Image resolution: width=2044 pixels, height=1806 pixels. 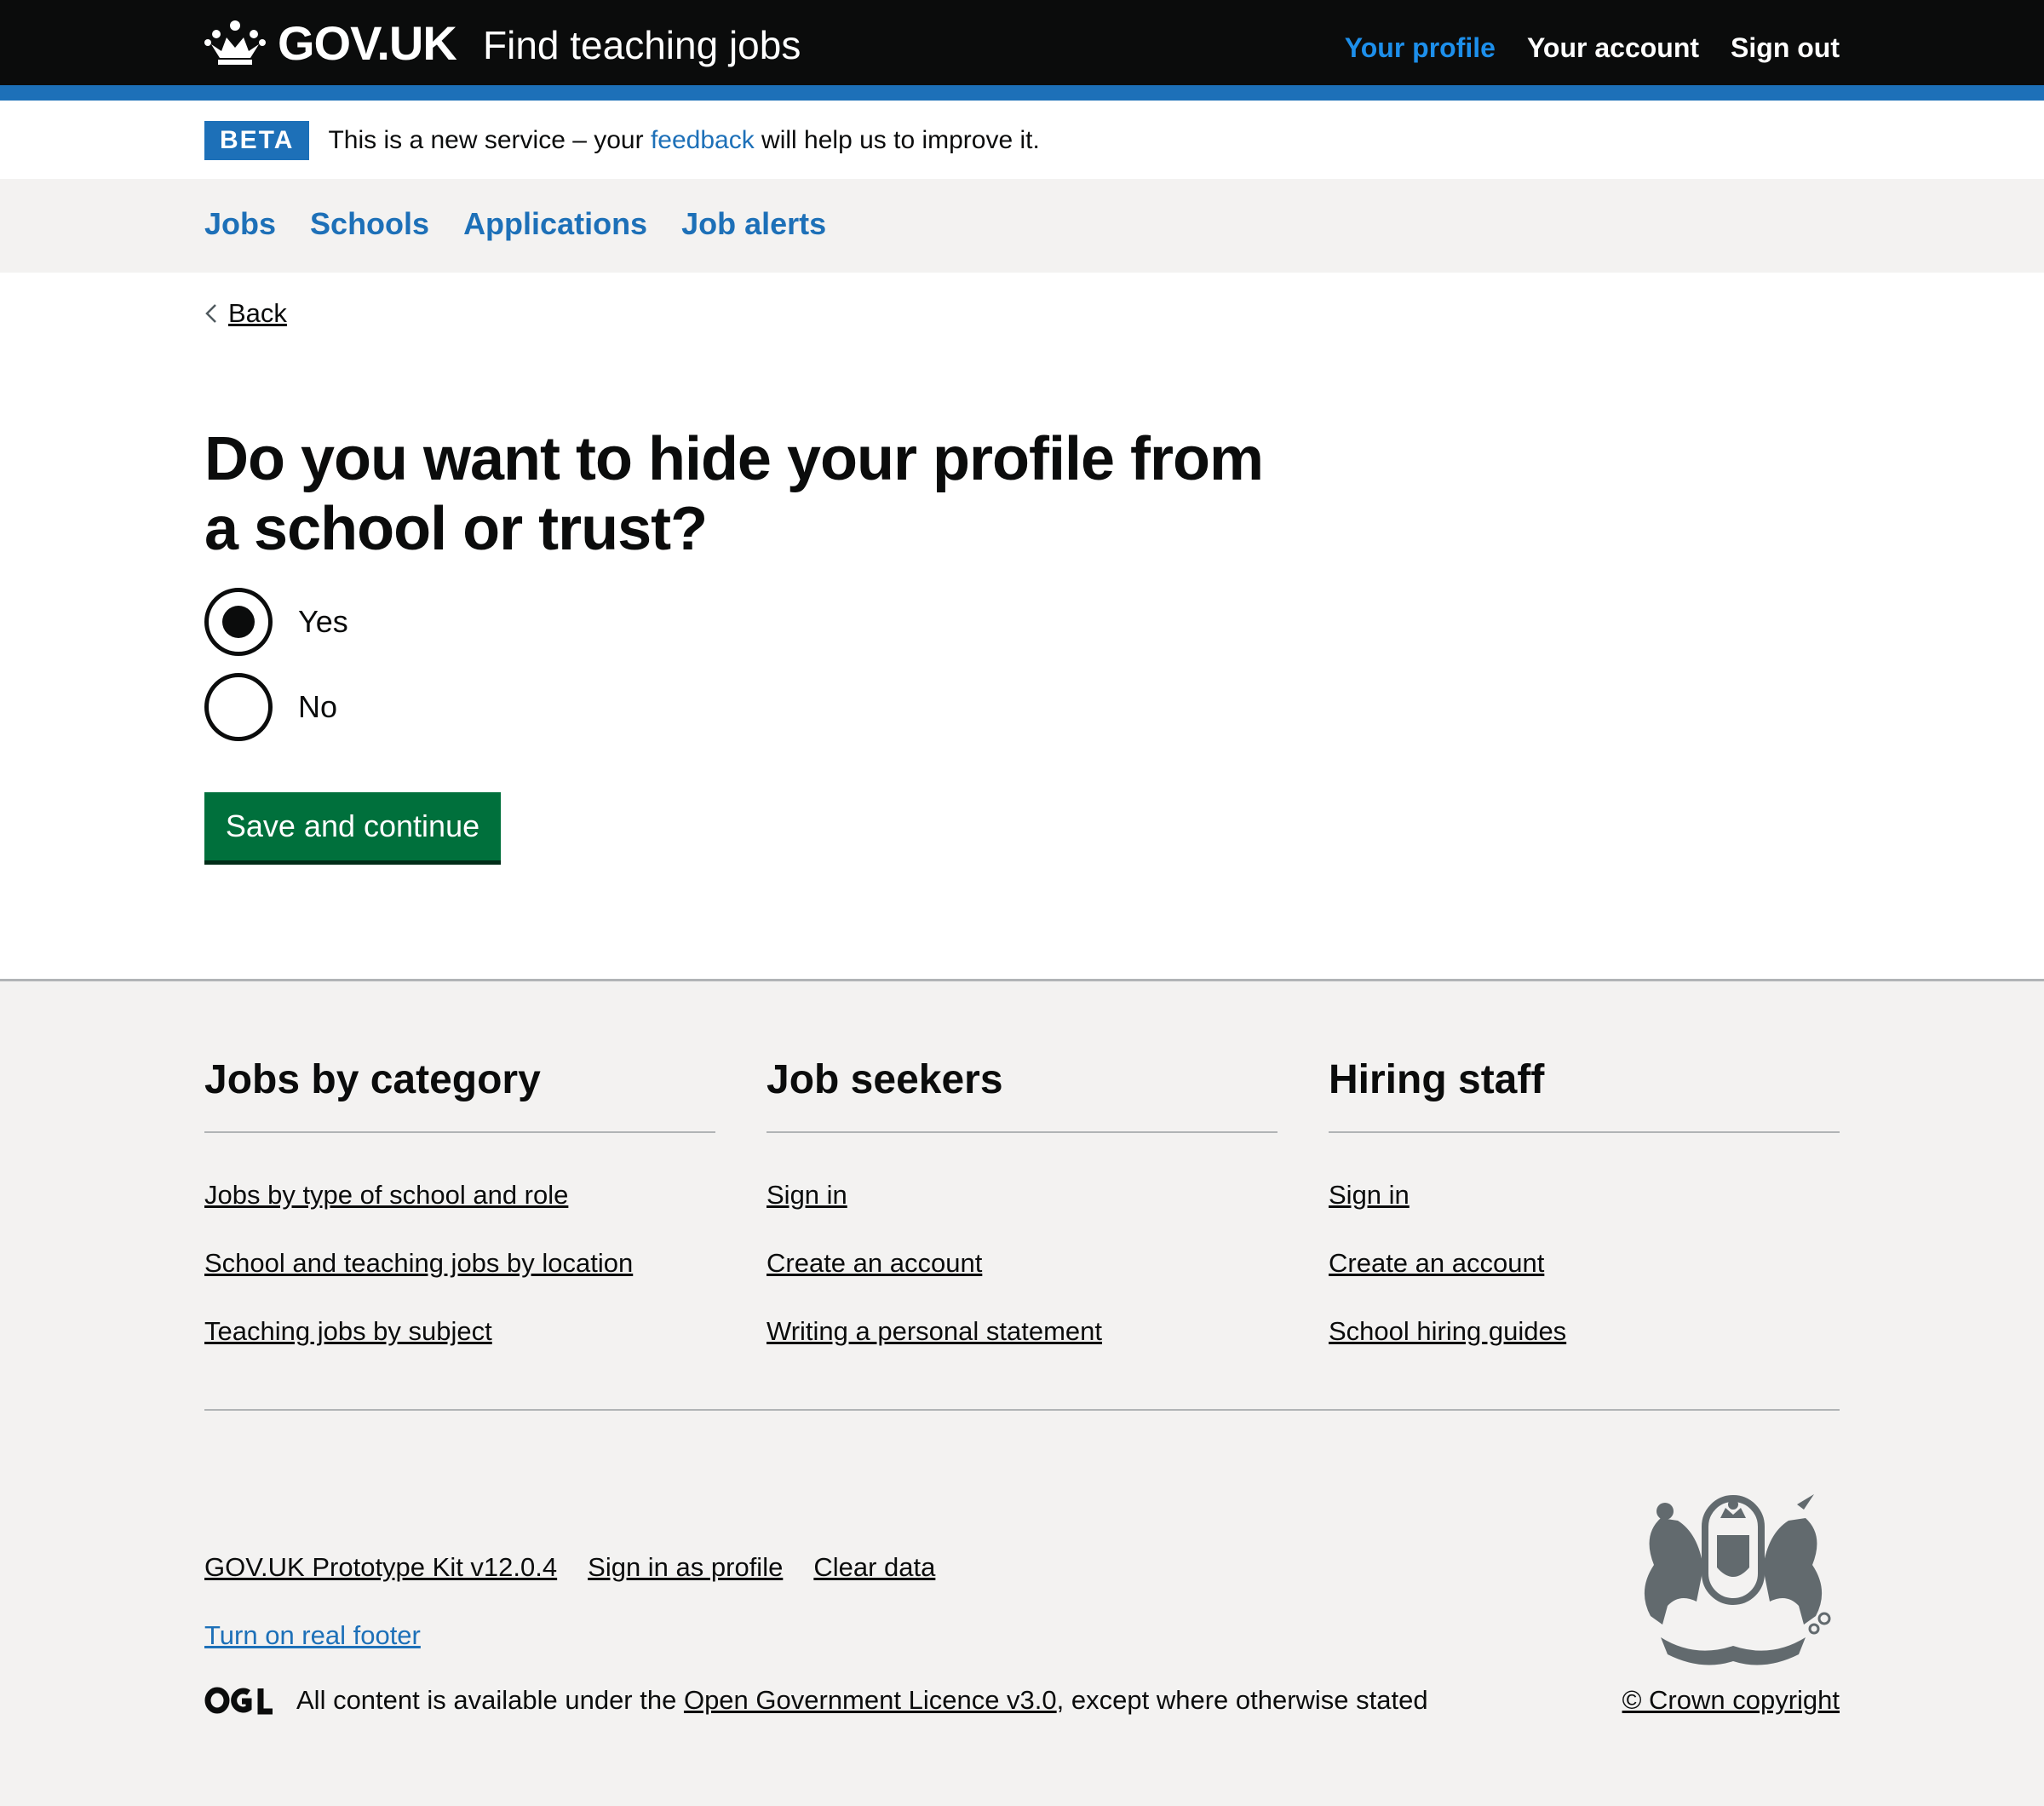 I want to click on radio-label-no: No, so click(x=317, y=707).